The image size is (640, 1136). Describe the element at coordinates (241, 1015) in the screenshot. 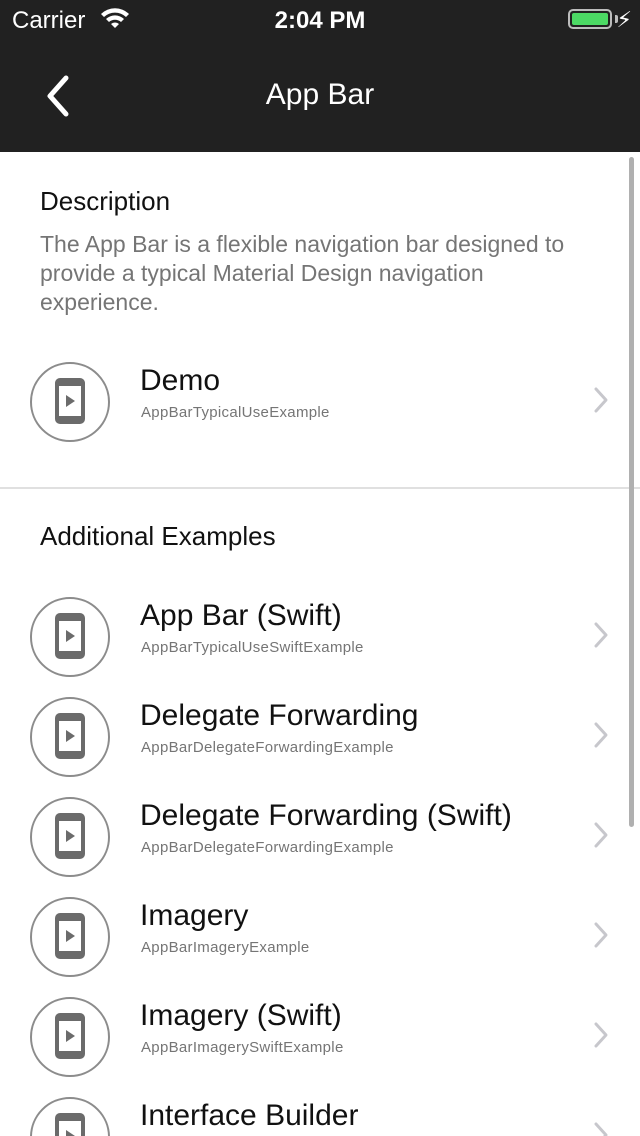

I see `example-title: Imagery (Swift)` at that location.